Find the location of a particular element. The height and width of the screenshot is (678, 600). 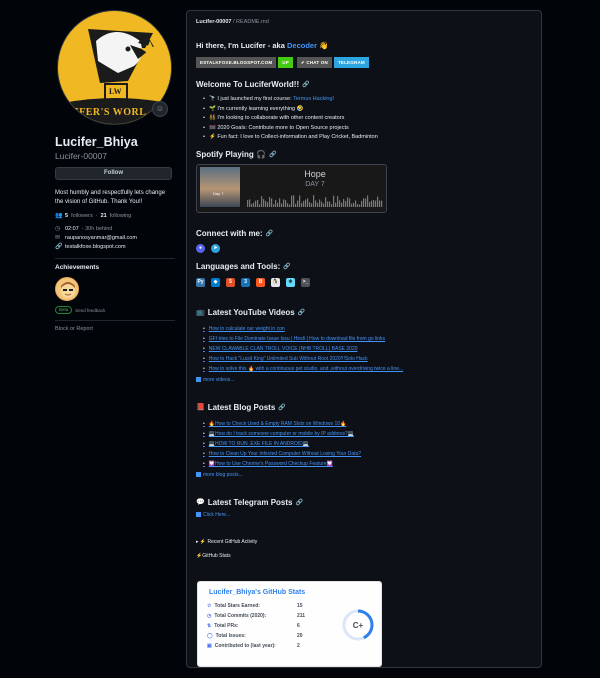

welcome-title: Welcome To LuciferWorld!! is located at coordinates (248, 84).